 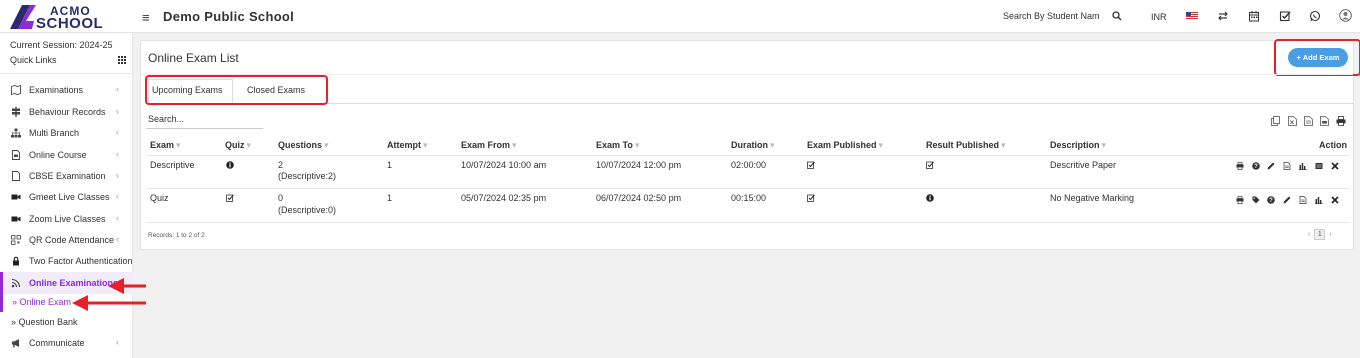 I want to click on sidebar-item-label: Zoom Live Classes, so click(x=67, y=219).